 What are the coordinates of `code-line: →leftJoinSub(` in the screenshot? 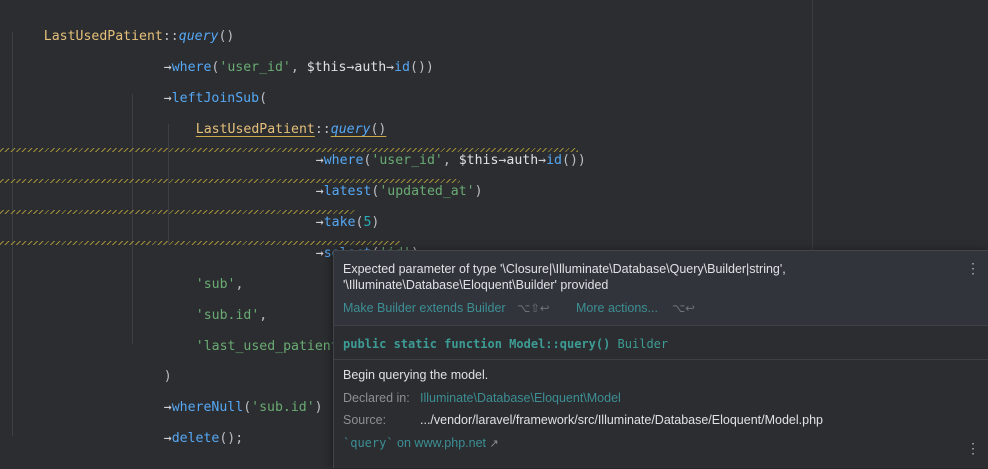 It's located at (199, 87).